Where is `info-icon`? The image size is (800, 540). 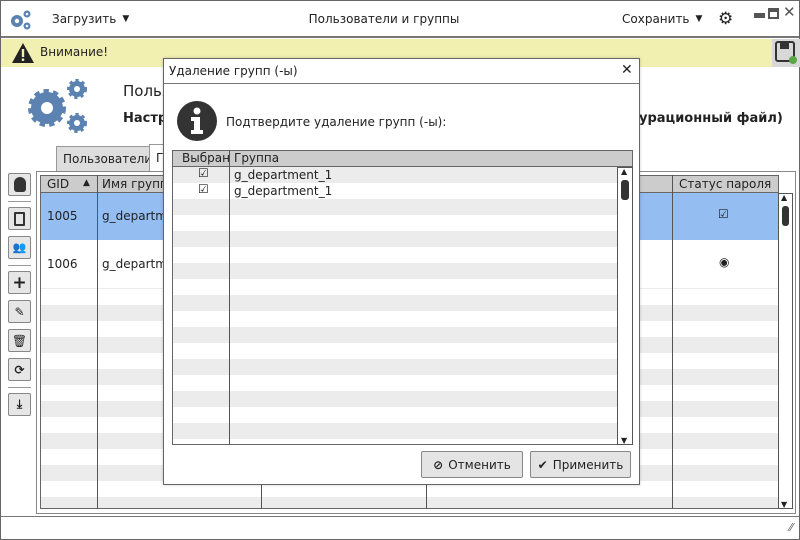
info-icon is located at coordinates (197, 121).